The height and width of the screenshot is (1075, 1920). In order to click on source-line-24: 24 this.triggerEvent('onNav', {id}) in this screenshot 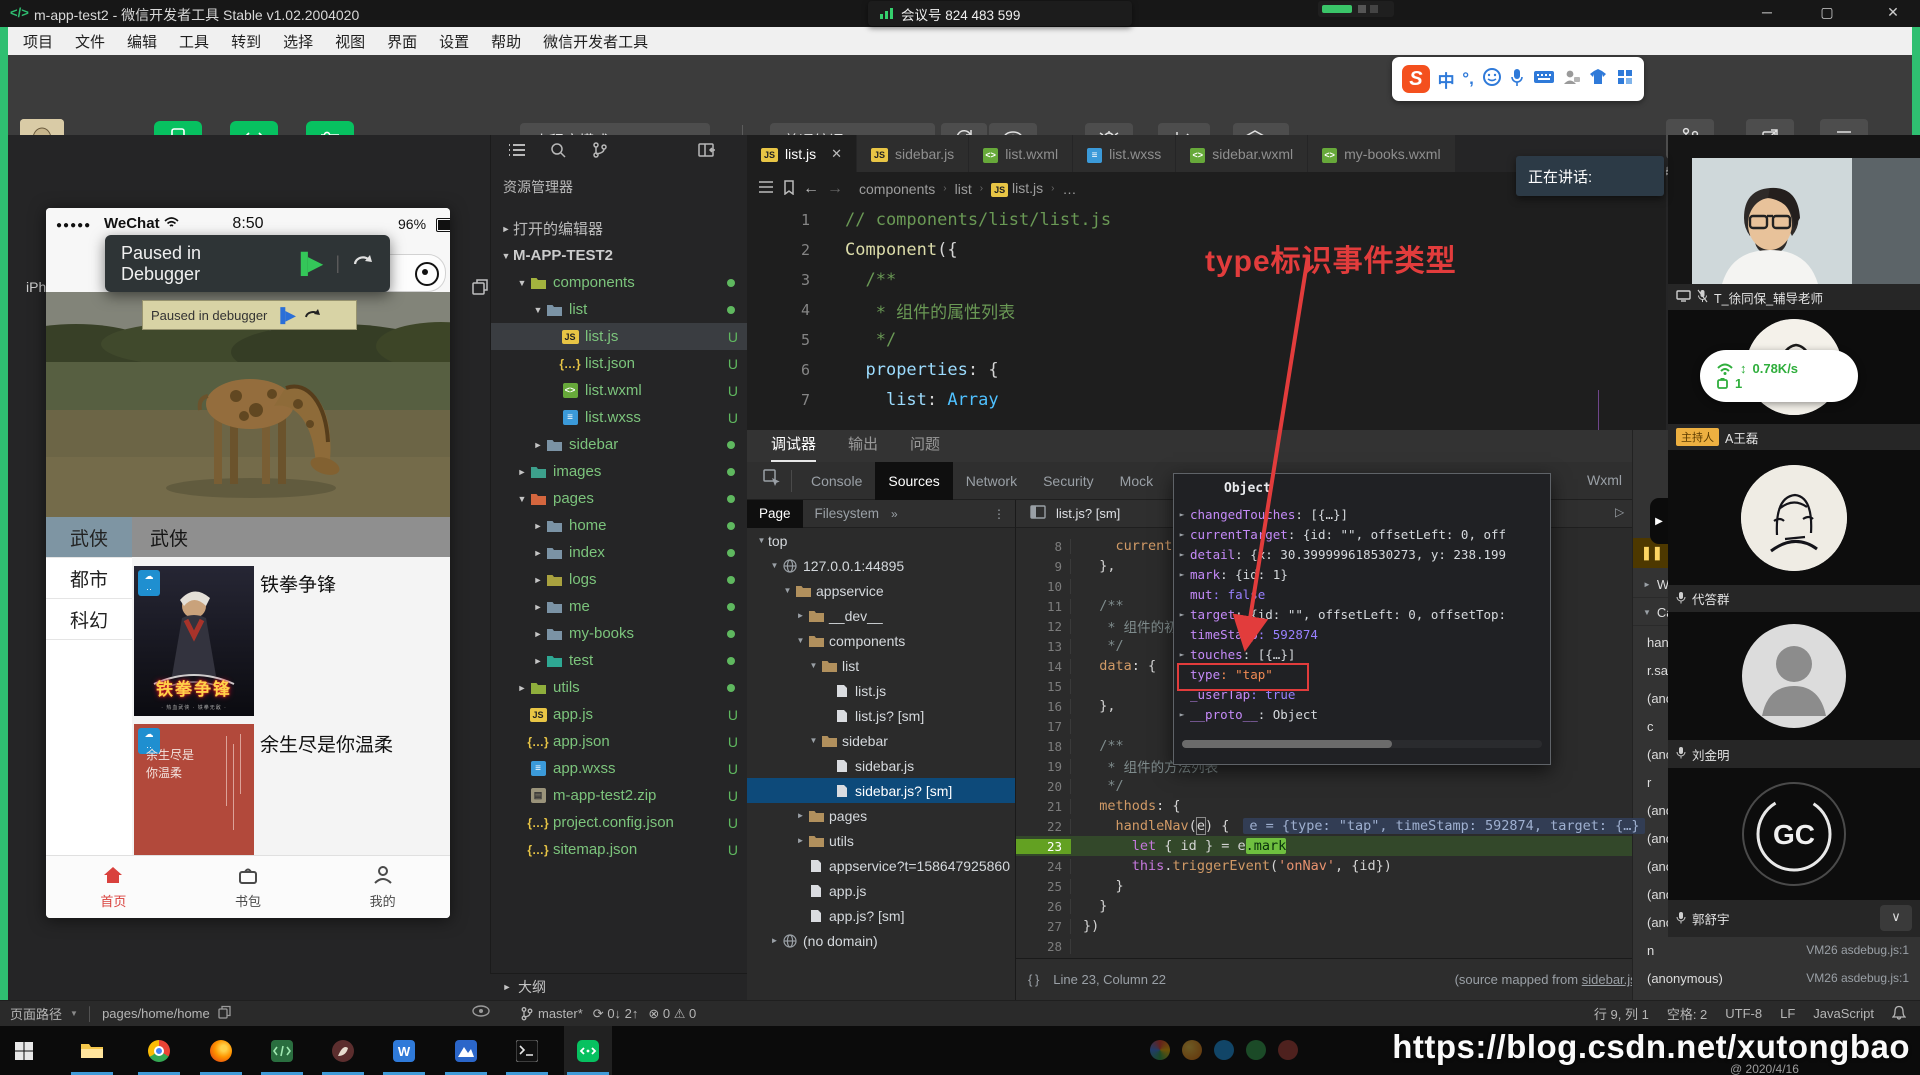, I will do `click(1334, 866)`.